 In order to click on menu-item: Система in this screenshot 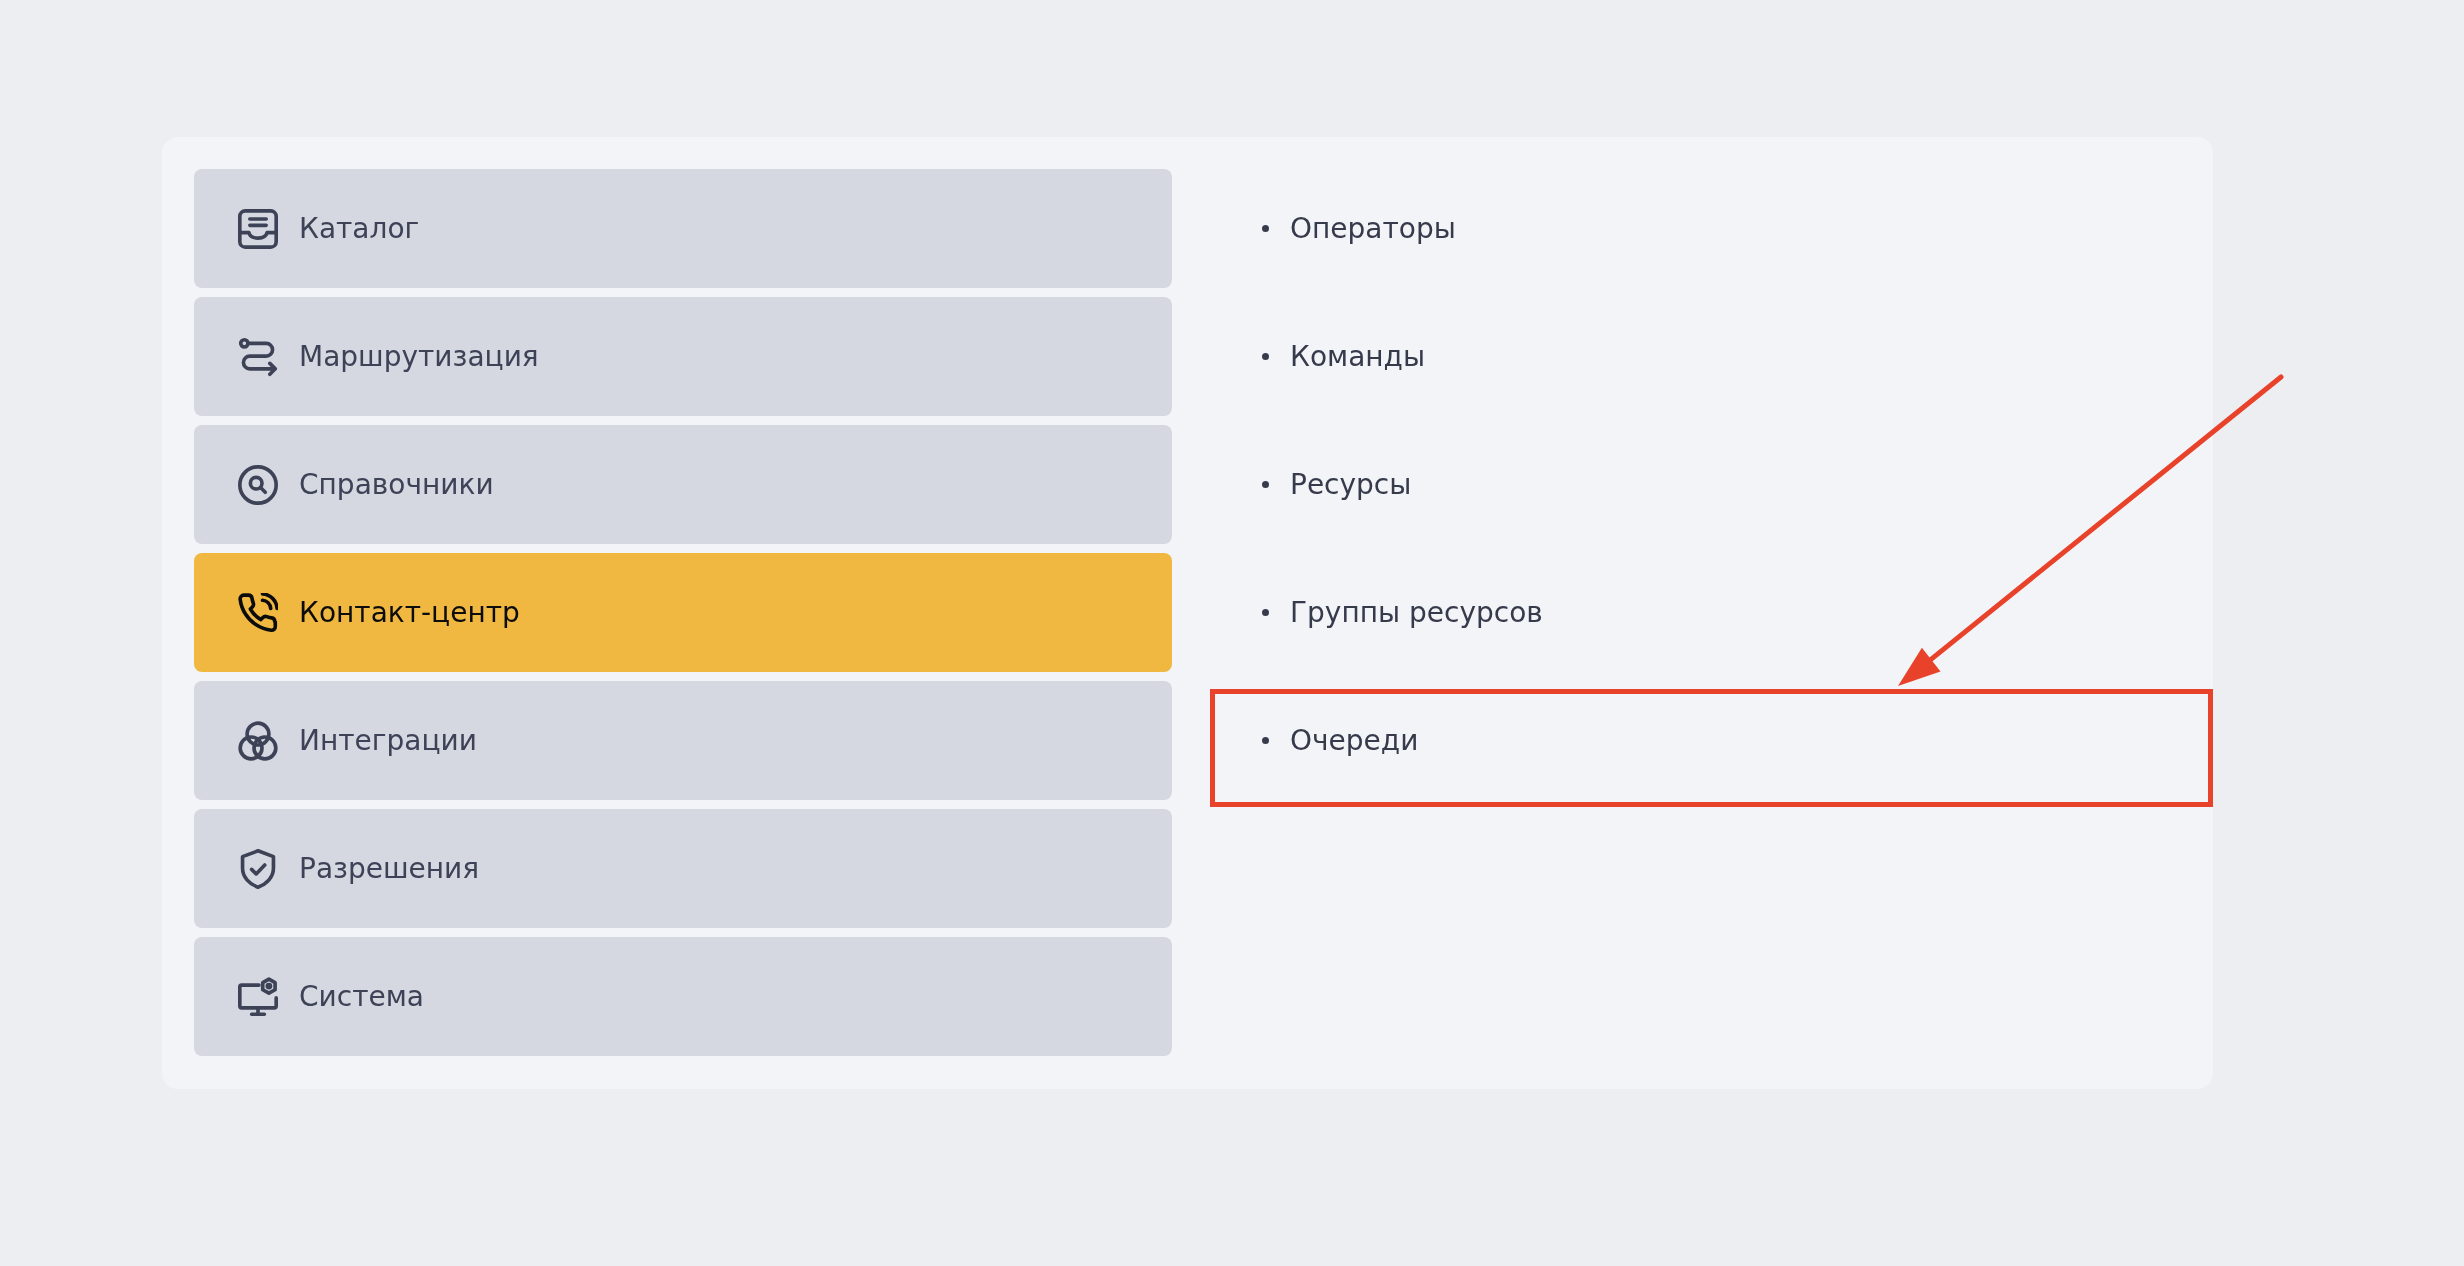, I will do `click(683, 996)`.